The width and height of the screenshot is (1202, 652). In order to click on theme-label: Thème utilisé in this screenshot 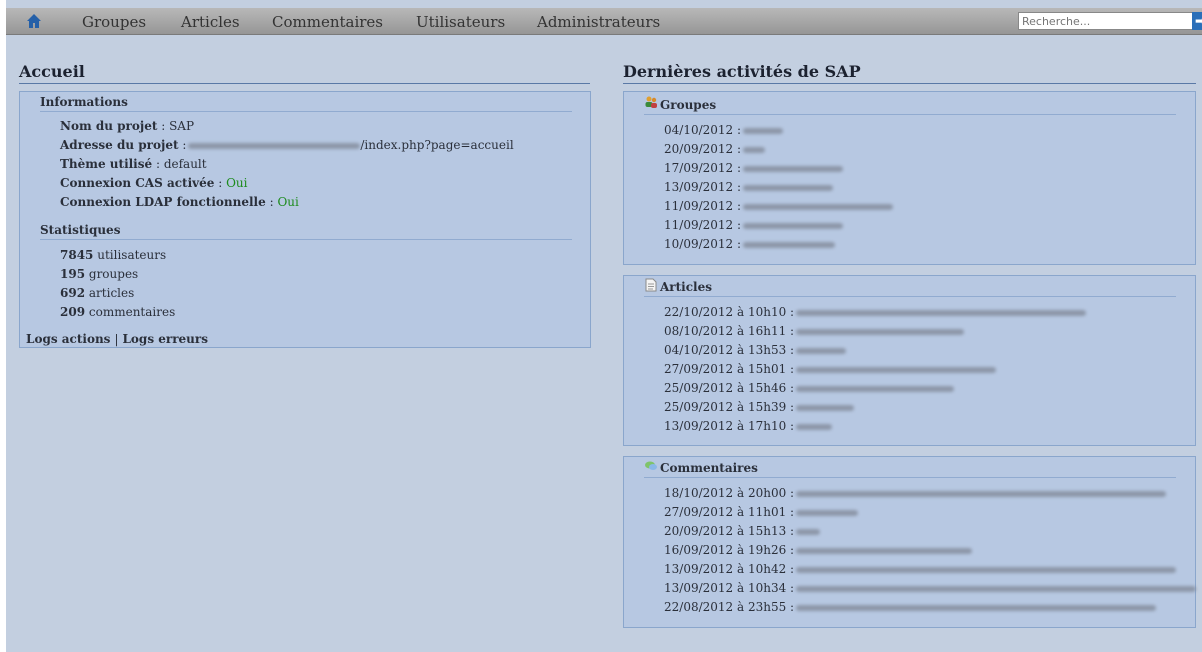, I will do `click(106, 164)`.